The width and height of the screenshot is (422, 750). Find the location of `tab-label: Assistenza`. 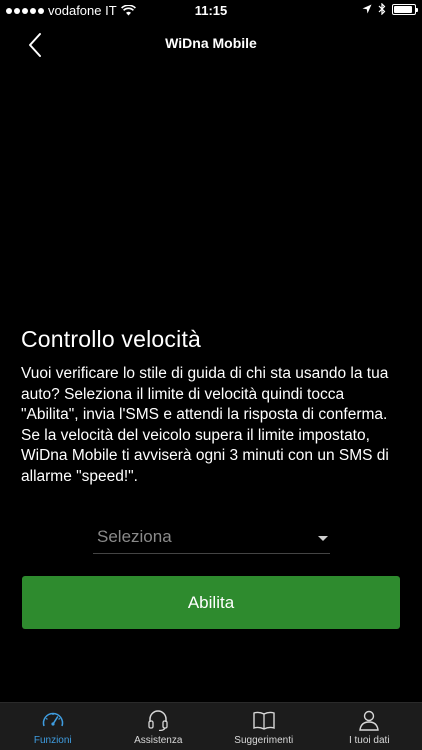

tab-label: Assistenza is located at coordinates (158, 740).